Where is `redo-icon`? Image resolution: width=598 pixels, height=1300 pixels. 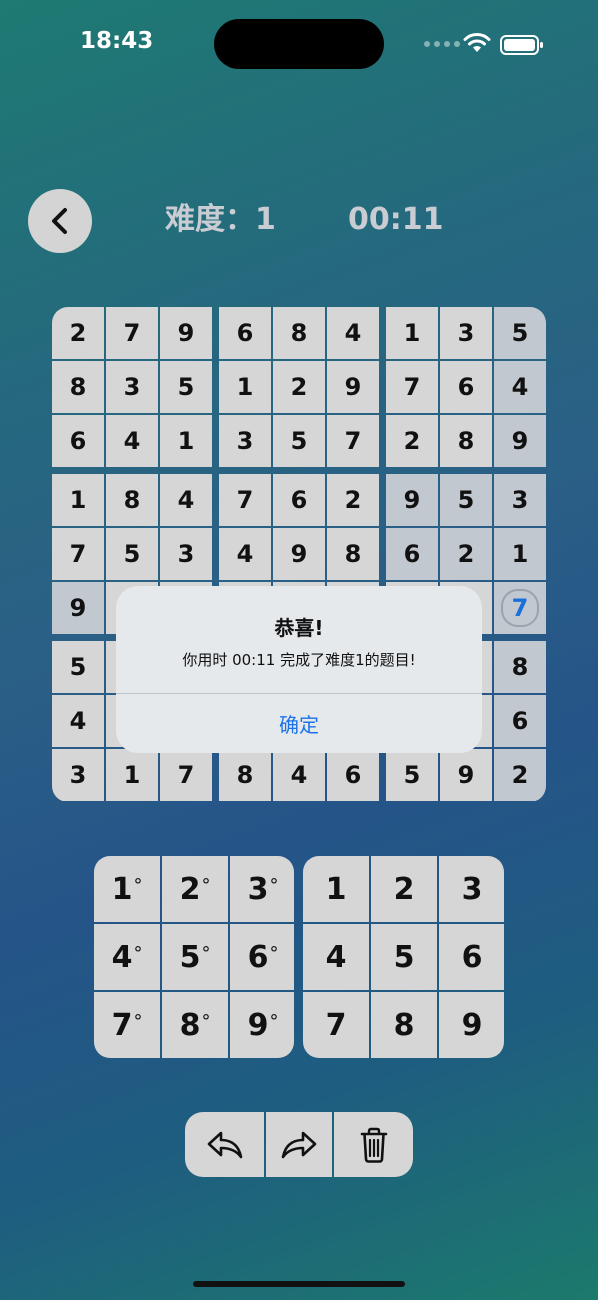 redo-icon is located at coordinates (299, 1144).